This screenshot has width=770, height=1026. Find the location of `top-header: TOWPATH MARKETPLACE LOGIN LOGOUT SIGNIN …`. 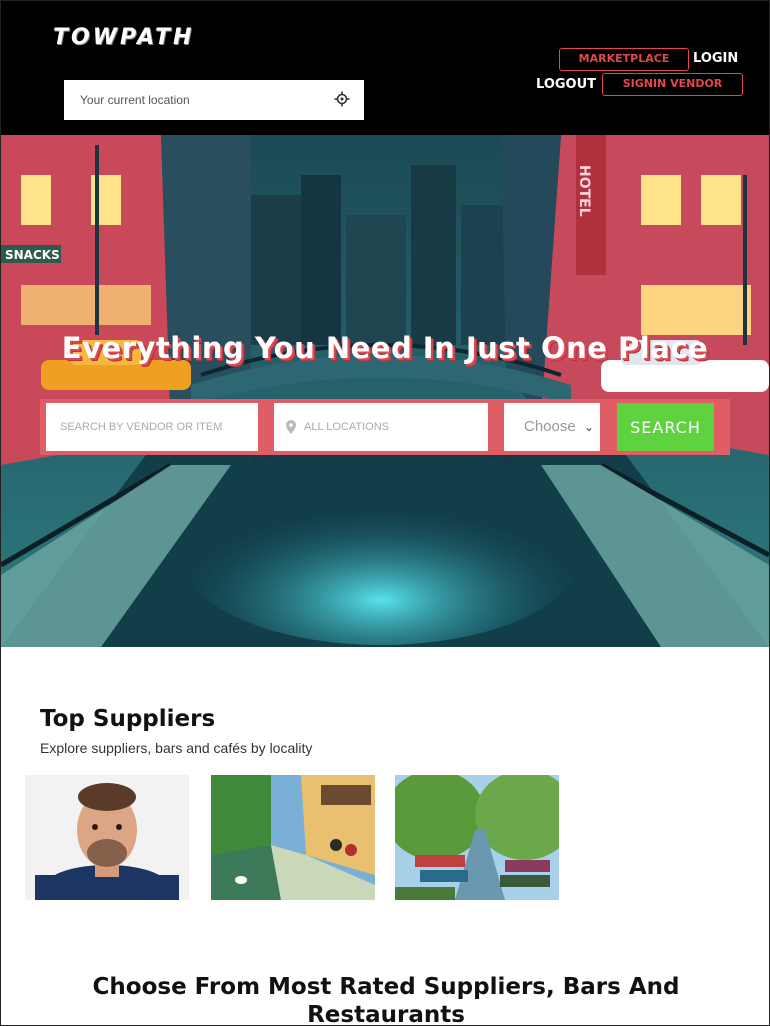

top-header: TOWPATH MARKETPLACE LOGIN LOGOUT SIGNIN … is located at coordinates (385, 68).